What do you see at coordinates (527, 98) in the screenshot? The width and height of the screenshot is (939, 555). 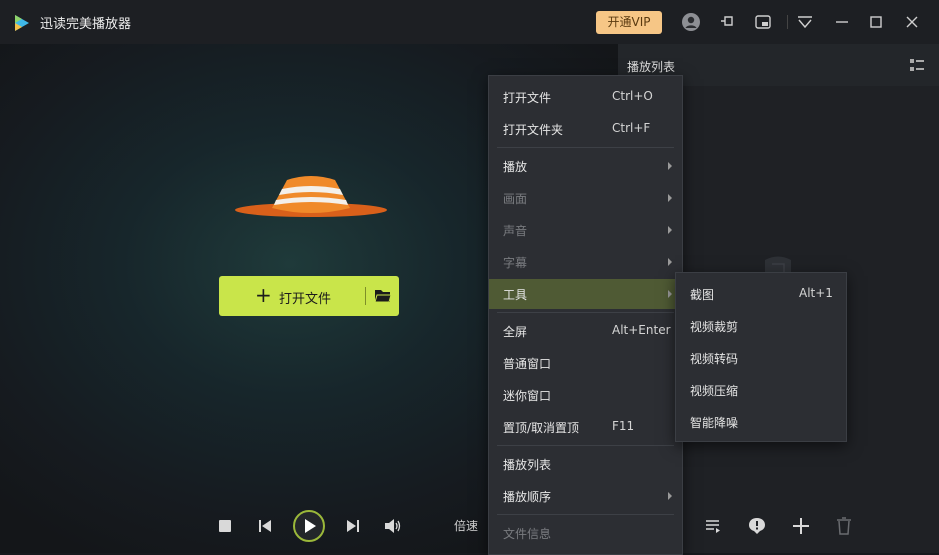 I see `menu-item-label: 打开文件` at bounding box center [527, 98].